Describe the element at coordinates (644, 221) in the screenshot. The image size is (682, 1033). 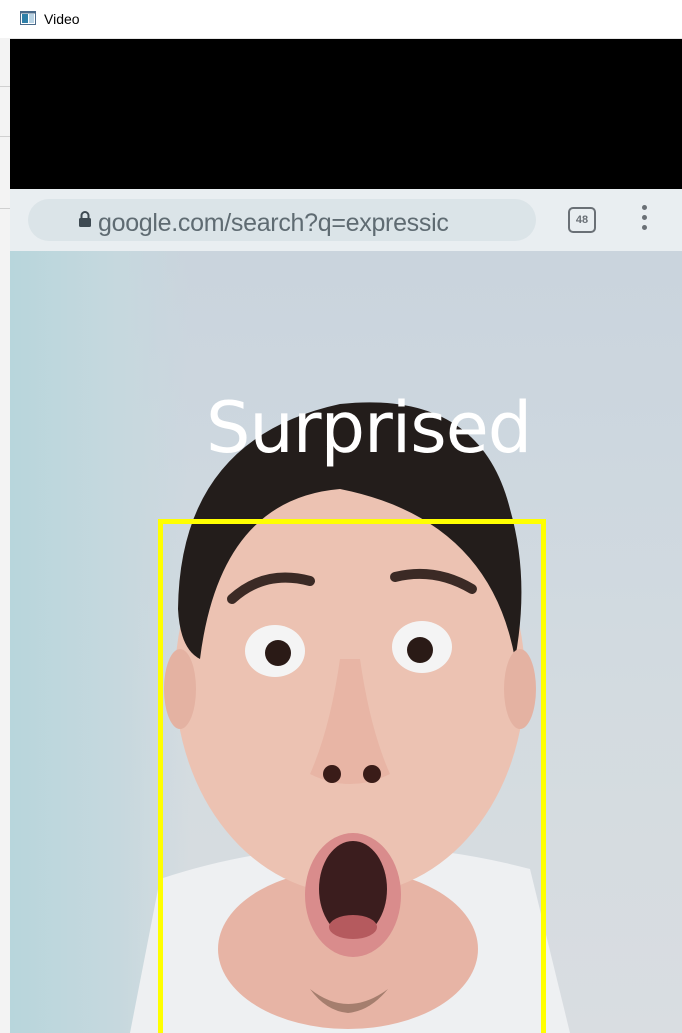
I see `more-vert-icon` at that location.